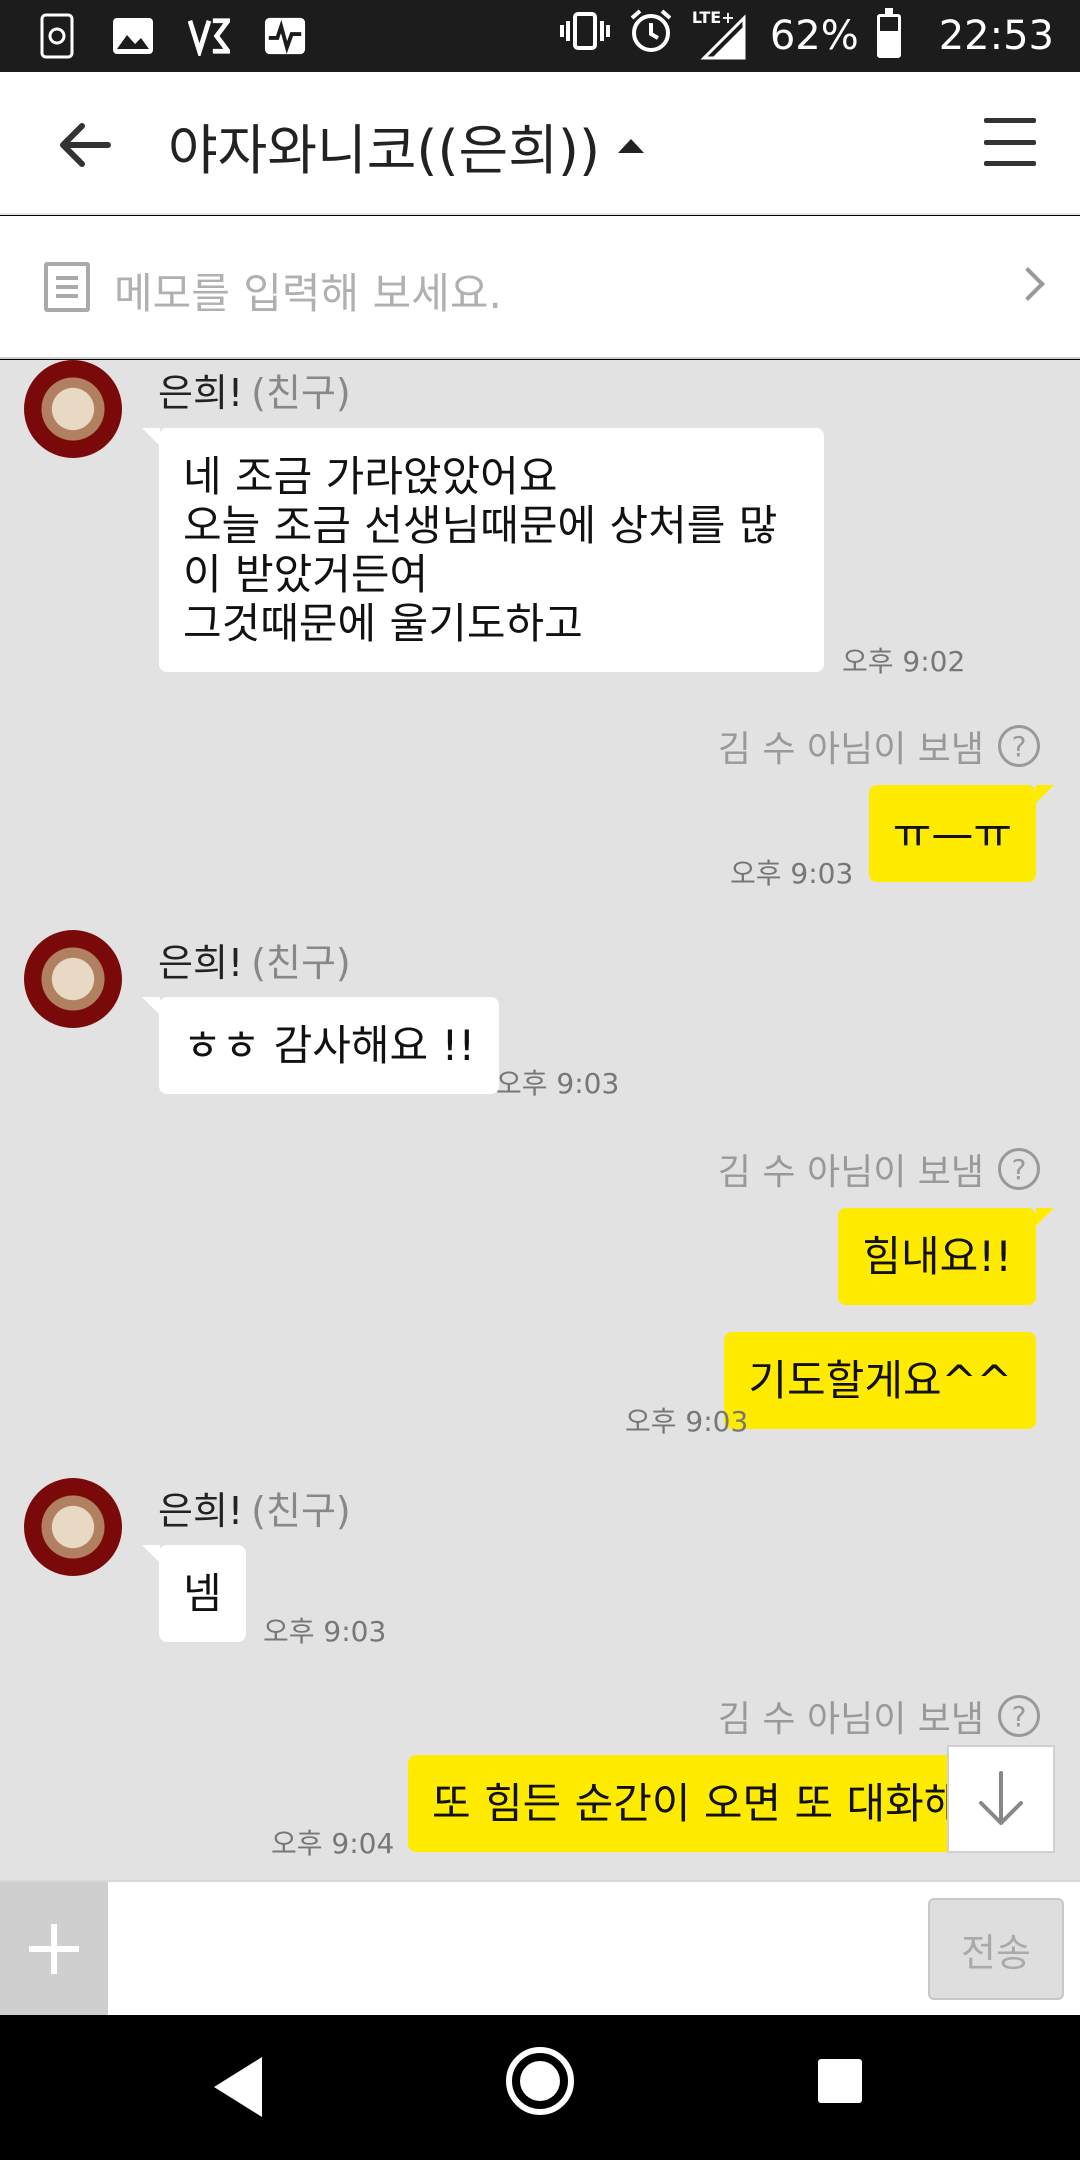 This screenshot has width=1080, height=2160. I want to click on chat-title-button: 야자와니코((은희)), so click(406, 145).